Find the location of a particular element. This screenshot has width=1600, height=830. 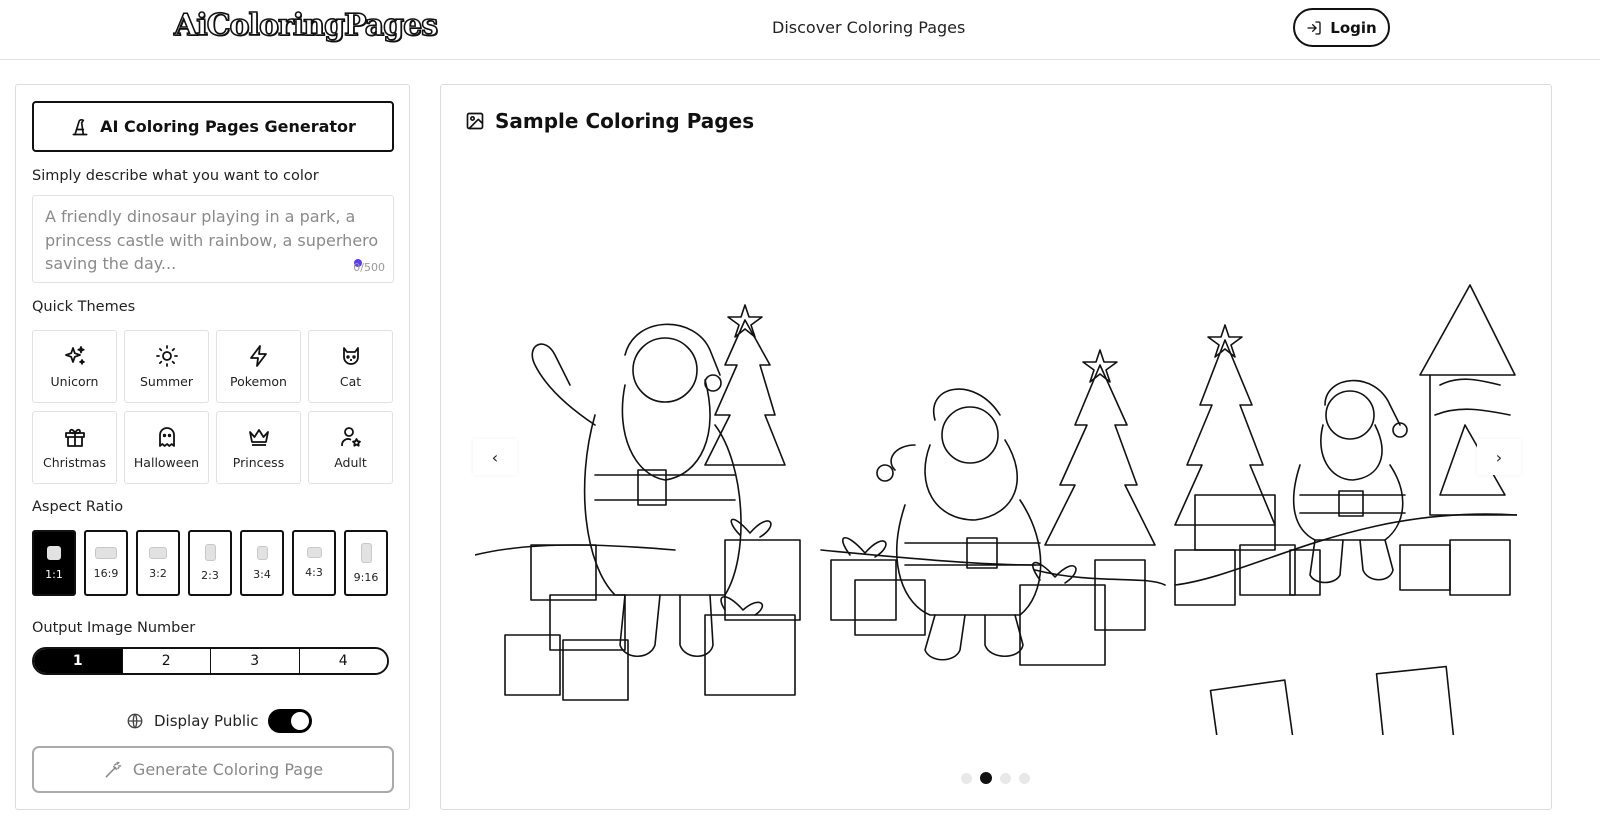

aspect-ratio-options: 1:1 16:9 3:2 2:3 3:4 4:3 9:16 is located at coordinates (210, 563).